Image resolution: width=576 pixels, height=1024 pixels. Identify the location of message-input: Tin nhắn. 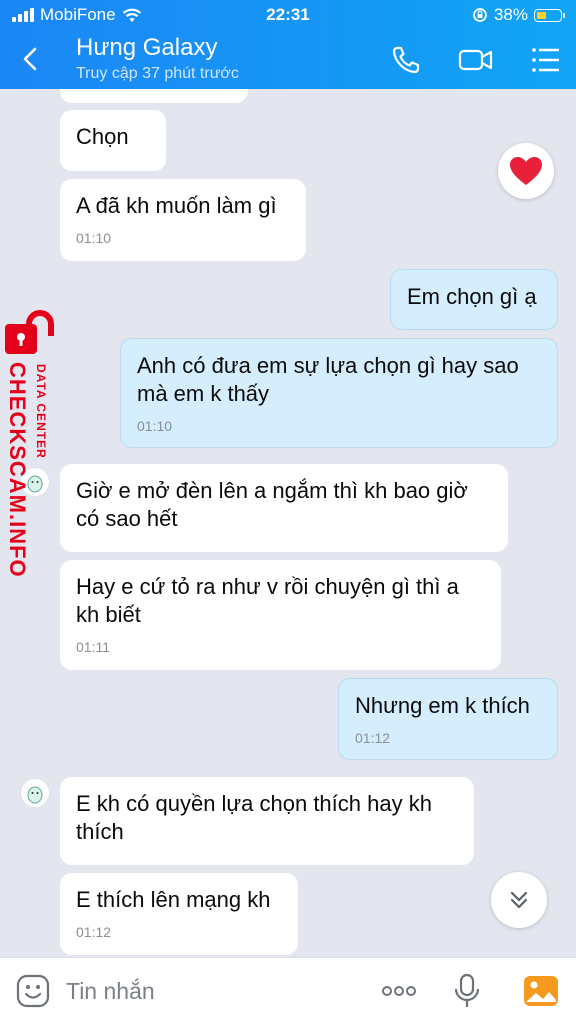
(110, 991).